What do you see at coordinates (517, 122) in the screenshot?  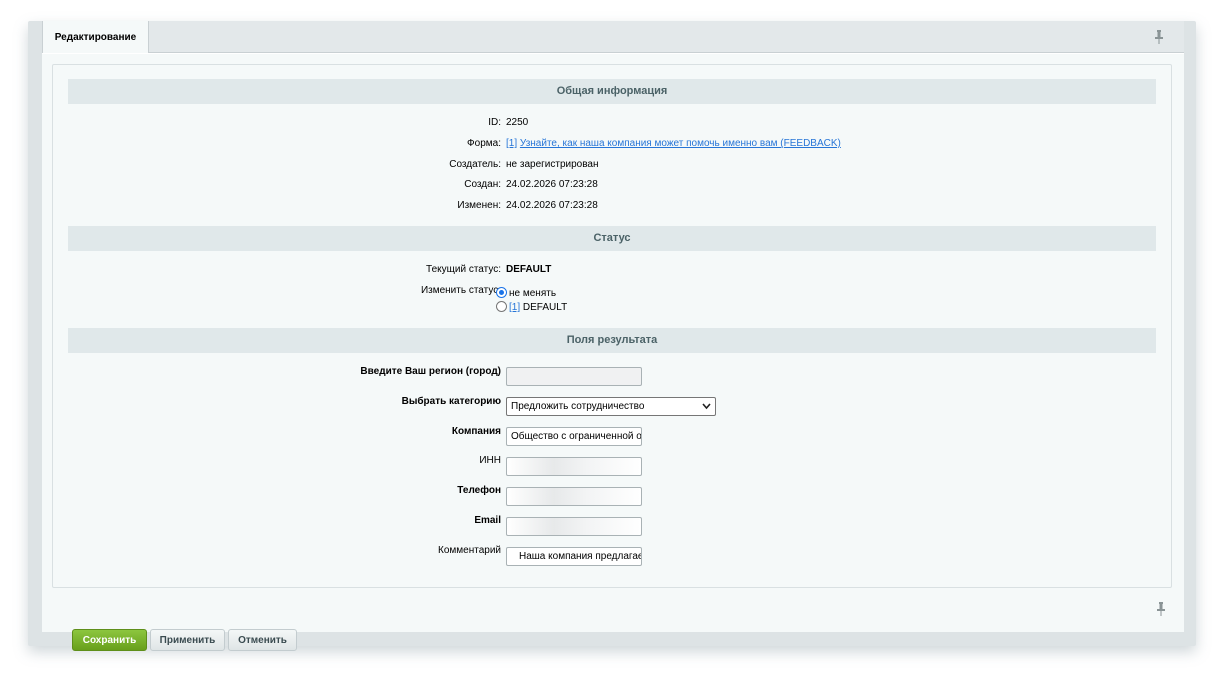 I see `id-value: 2250` at bounding box center [517, 122].